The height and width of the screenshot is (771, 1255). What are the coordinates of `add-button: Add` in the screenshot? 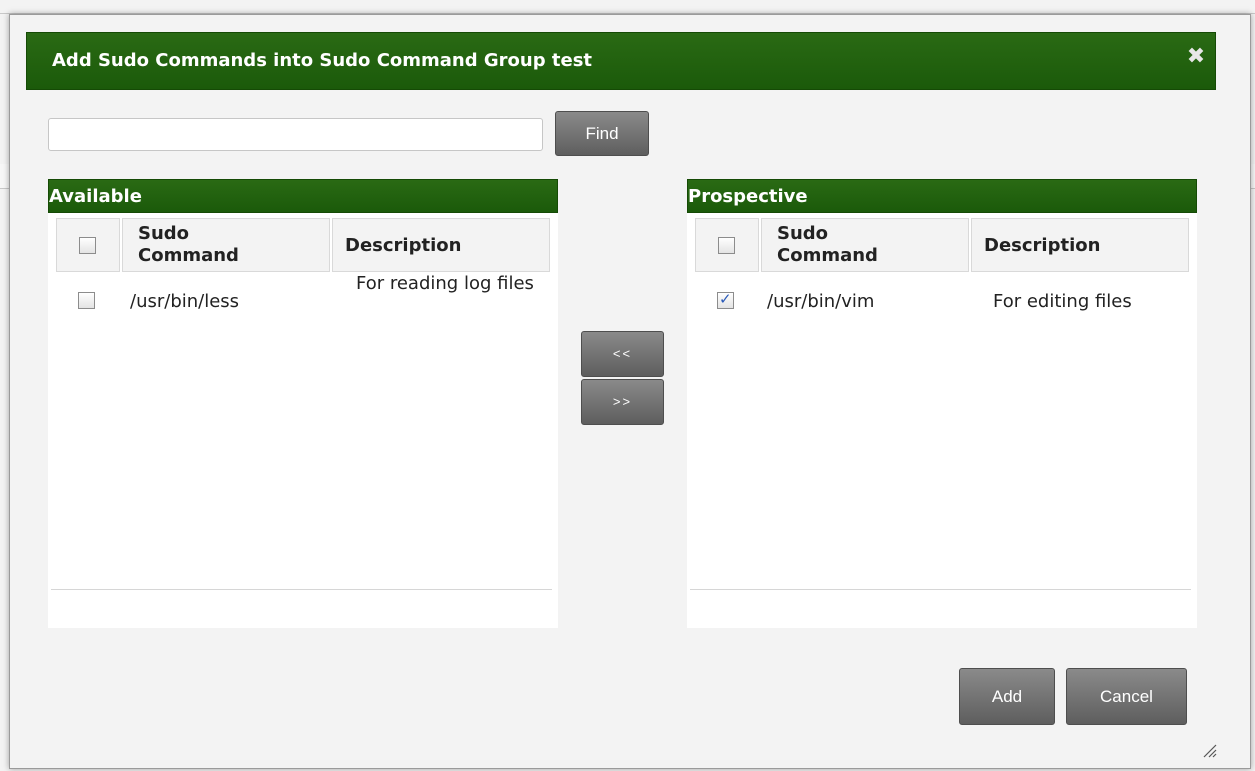 It's located at (1007, 696).